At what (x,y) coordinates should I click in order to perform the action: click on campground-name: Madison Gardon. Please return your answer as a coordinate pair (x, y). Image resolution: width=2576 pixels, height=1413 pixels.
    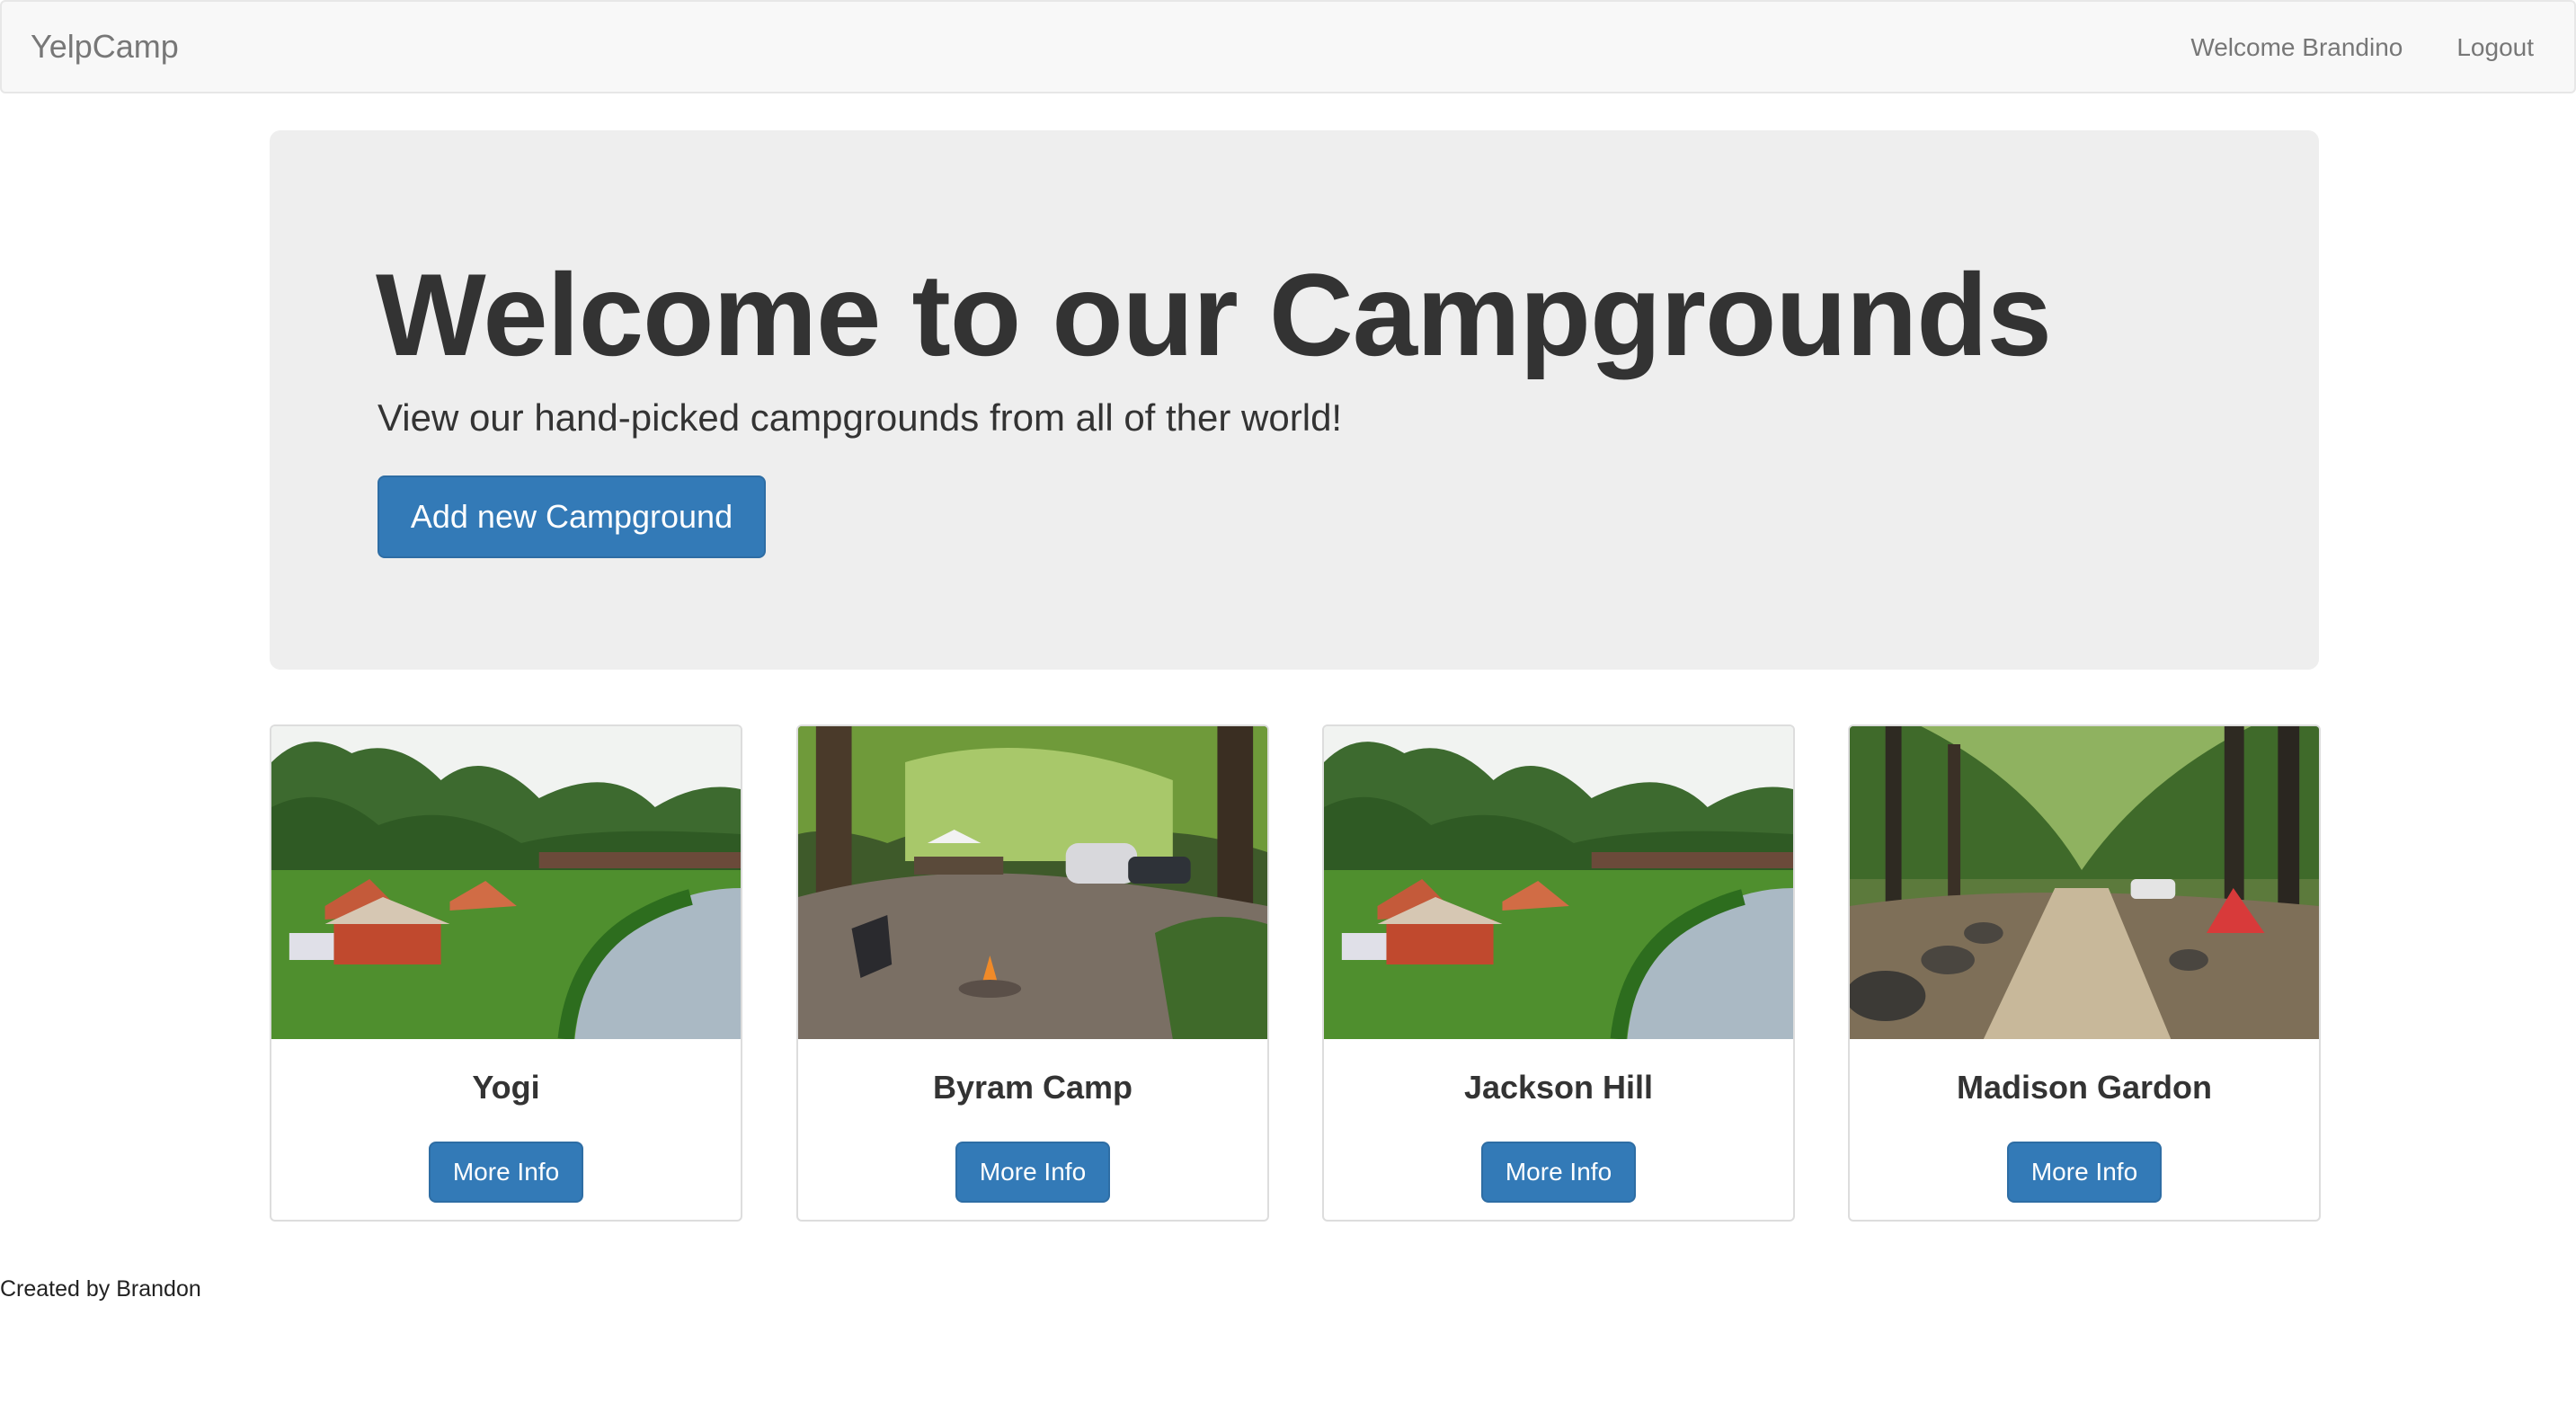
    Looking at the image, I should click on (2084, 1087).